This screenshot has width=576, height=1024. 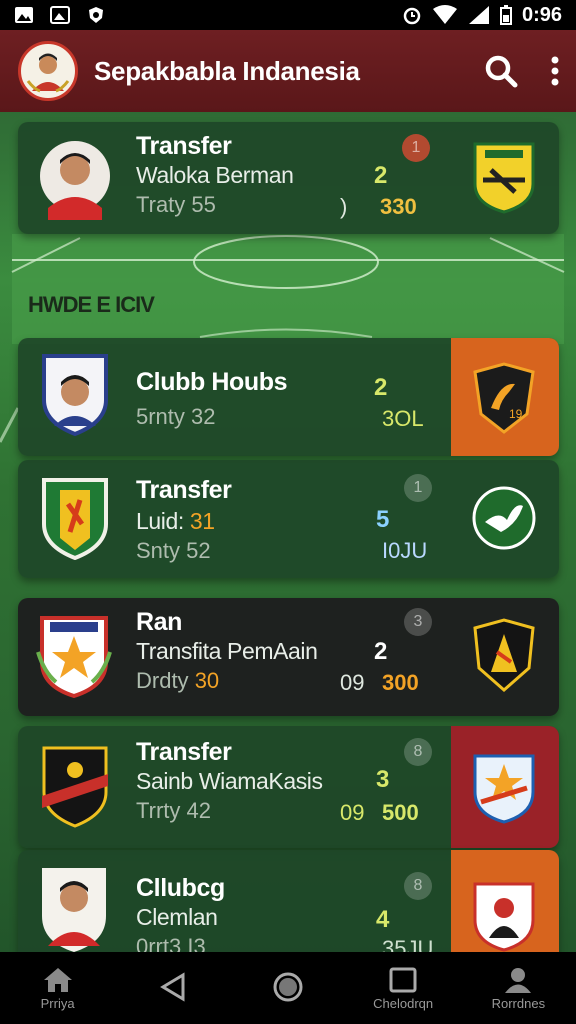 What do you see at coordinates (478, 15) in the screenshot?
I see `signal-icon` at bounding box center [478, 15].